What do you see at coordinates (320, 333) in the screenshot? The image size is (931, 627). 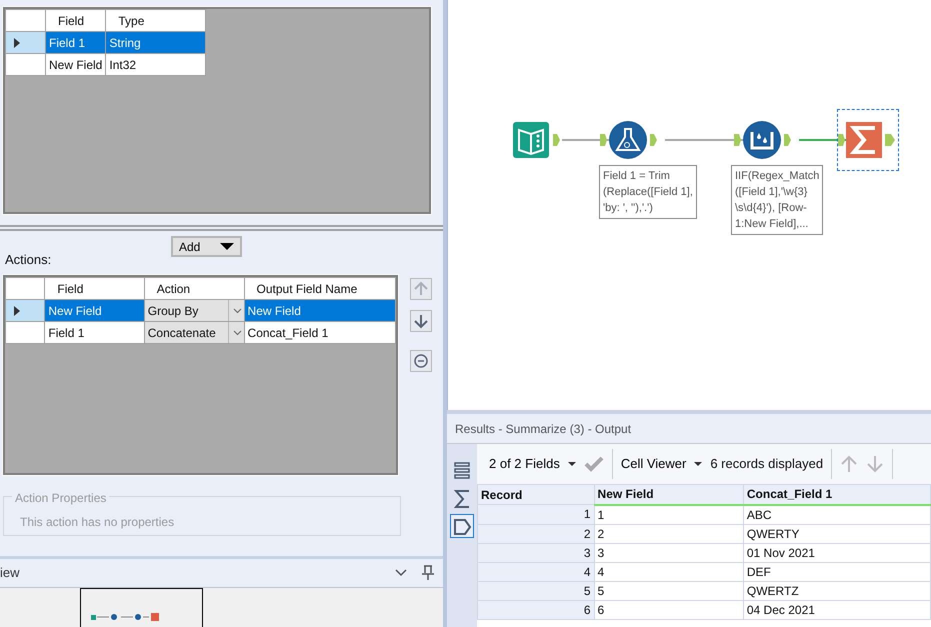 I see `table-cell: Concat_Field 1` at bounding box center [320, 333].